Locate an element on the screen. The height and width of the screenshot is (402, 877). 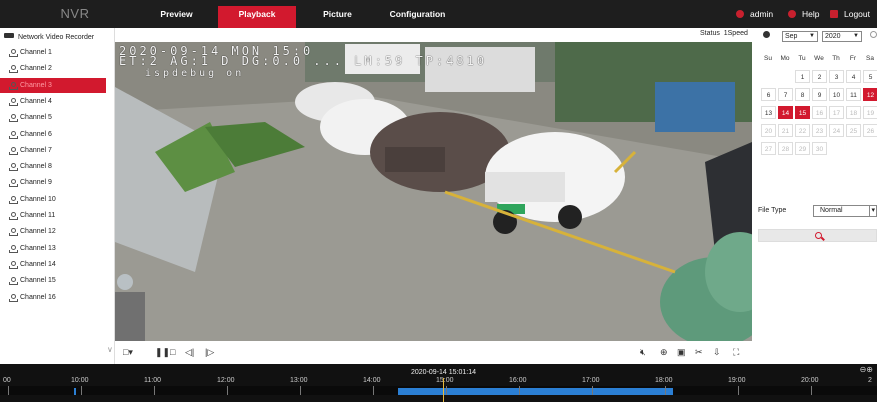
tab-preview: Preview is located at coordinates (176, 17).